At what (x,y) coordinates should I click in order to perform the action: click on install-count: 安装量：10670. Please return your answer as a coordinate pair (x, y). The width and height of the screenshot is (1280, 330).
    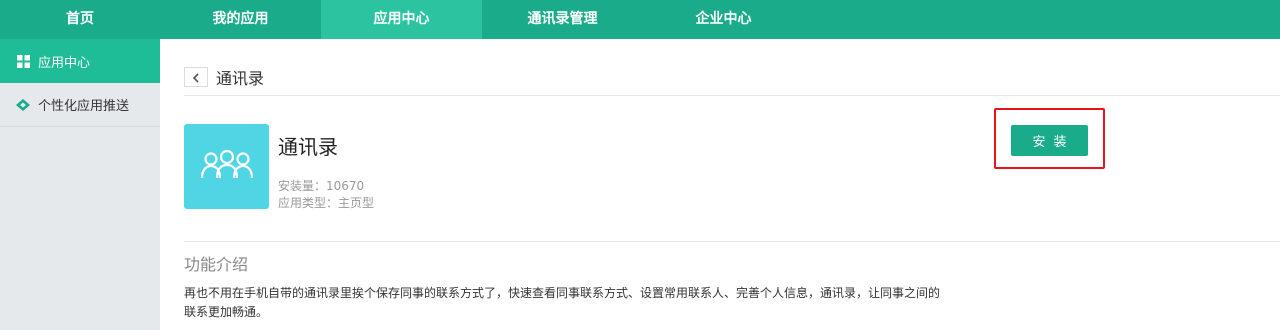
    Looking at the image, I should click on (321, 186).